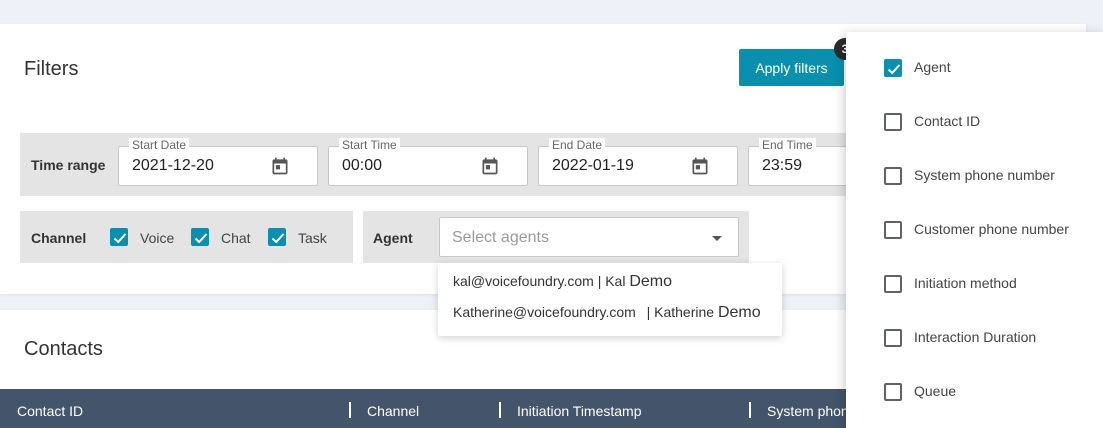 The width and height of the screenshot is (1103, 428). I want to click on start-time-value: 00:00, so click(362, 165).